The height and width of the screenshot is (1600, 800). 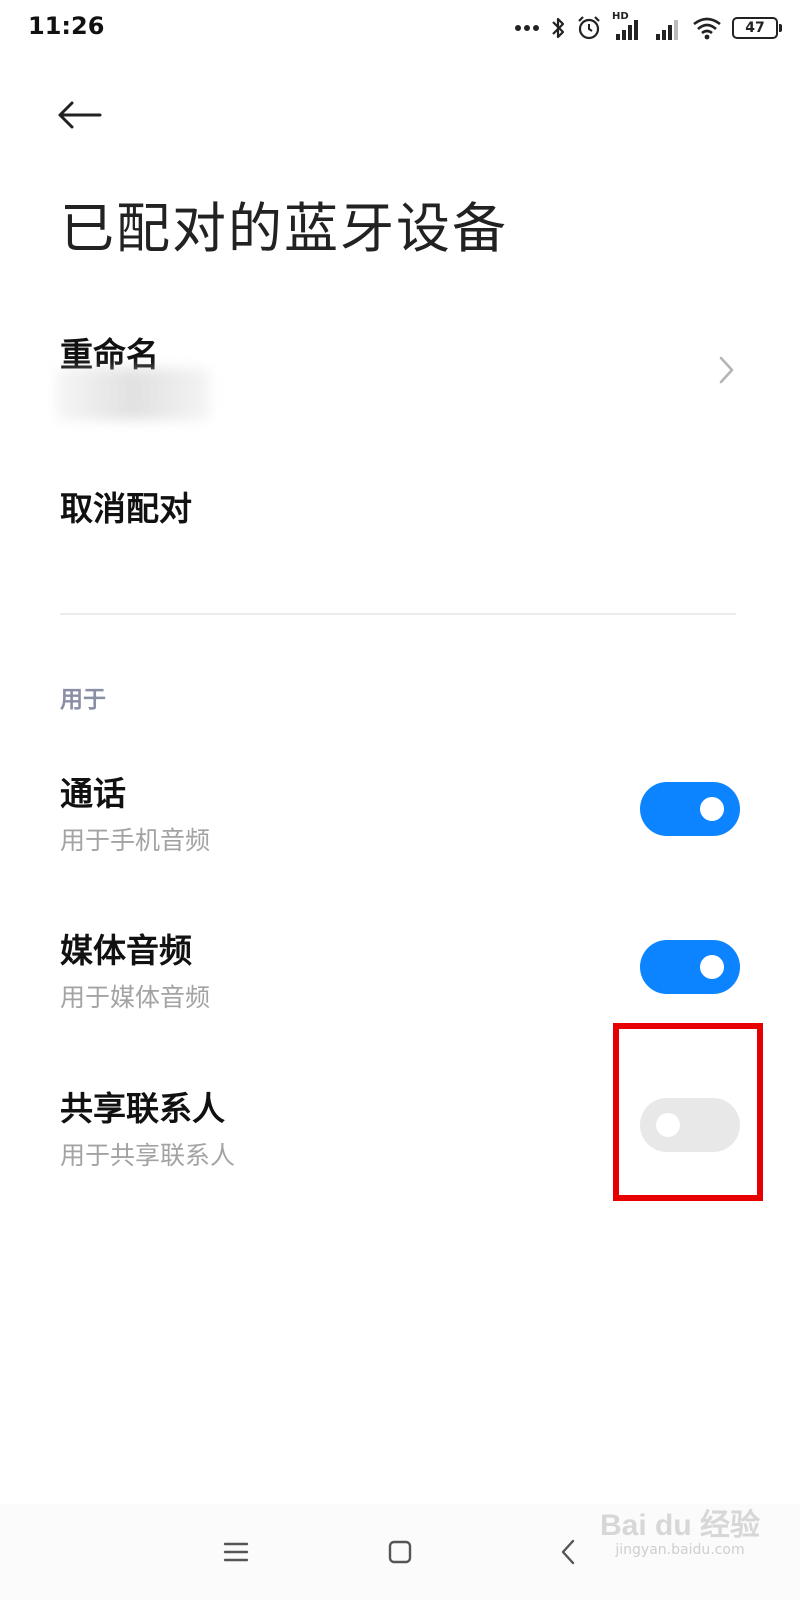 What do you see at coordinates (688, 1112) in the screenshot?
I see `highlight-box` at bounding box center [688, 1112].